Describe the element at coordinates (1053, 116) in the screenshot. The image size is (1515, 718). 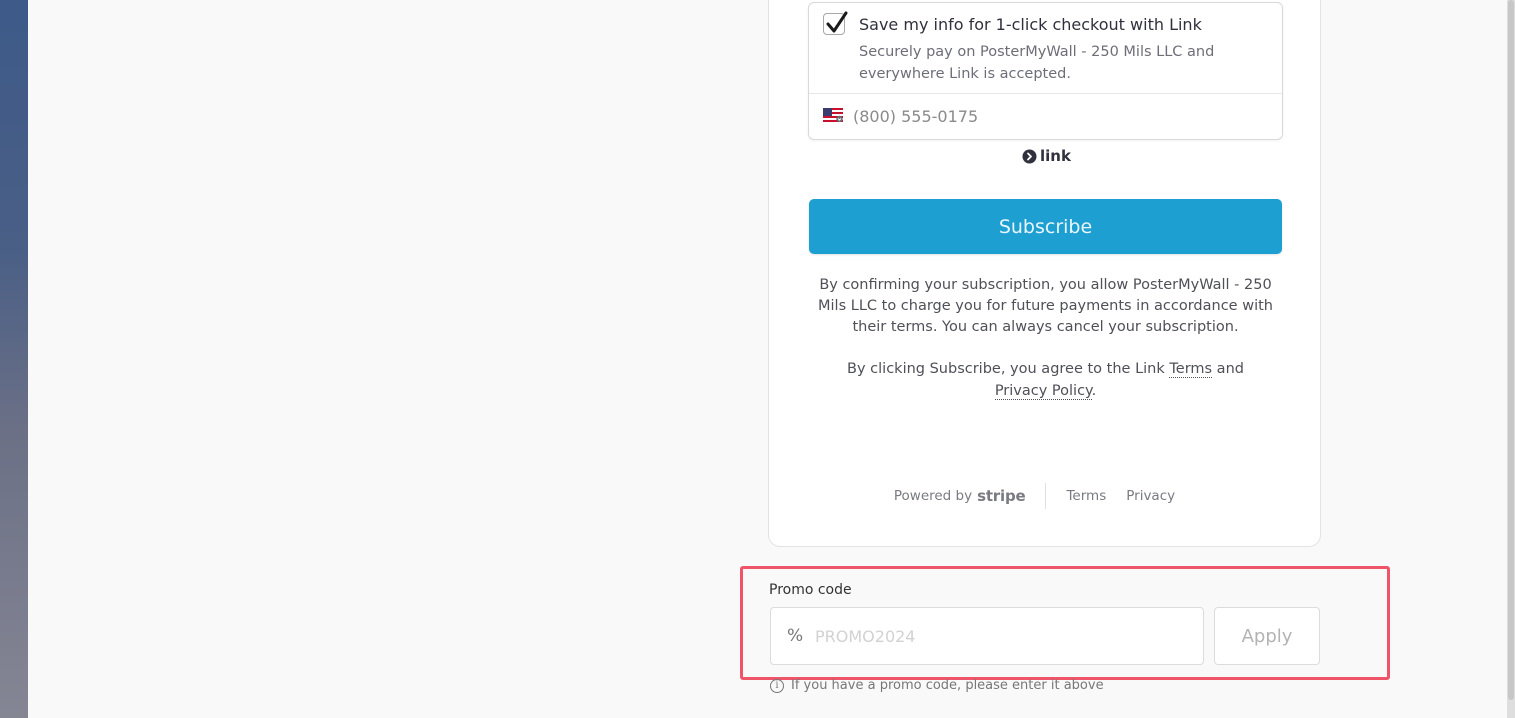
I see `phone-number-input` at that location.